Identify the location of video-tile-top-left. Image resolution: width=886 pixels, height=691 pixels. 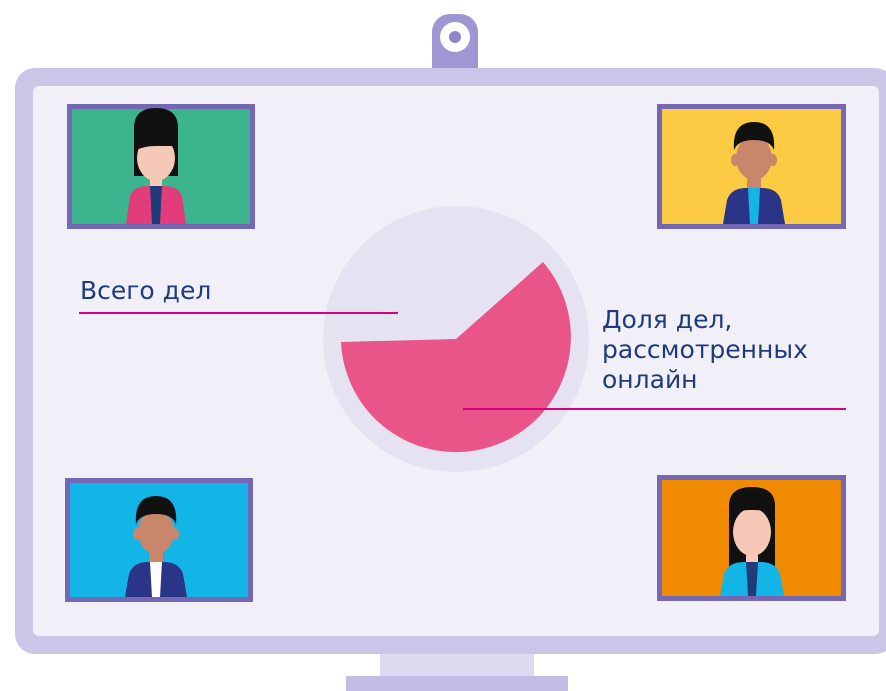
(161, 166).